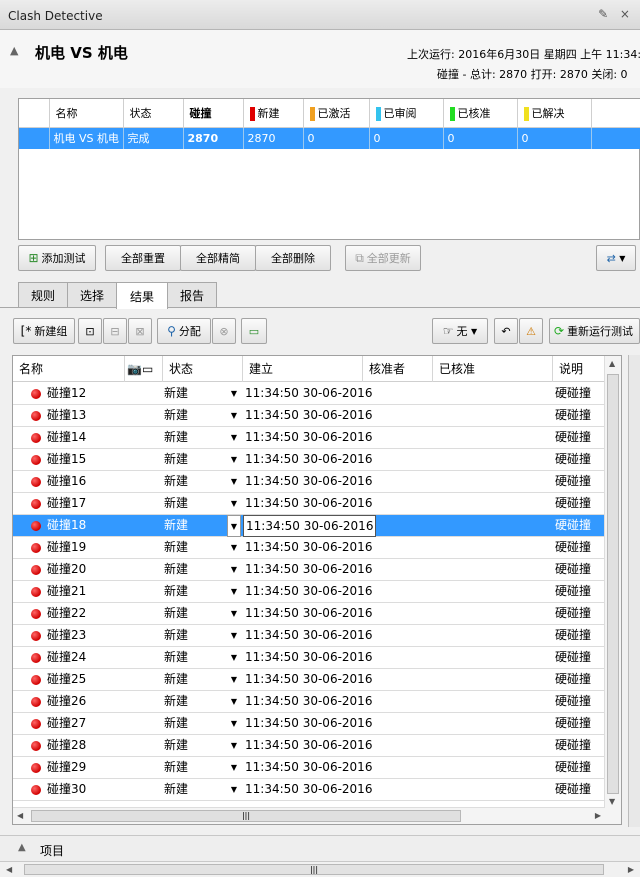 The image size is (640, 877). Describe the element at coordinates (43, 295) in the screenshot. I see `tab-rules: 规则` at that location.